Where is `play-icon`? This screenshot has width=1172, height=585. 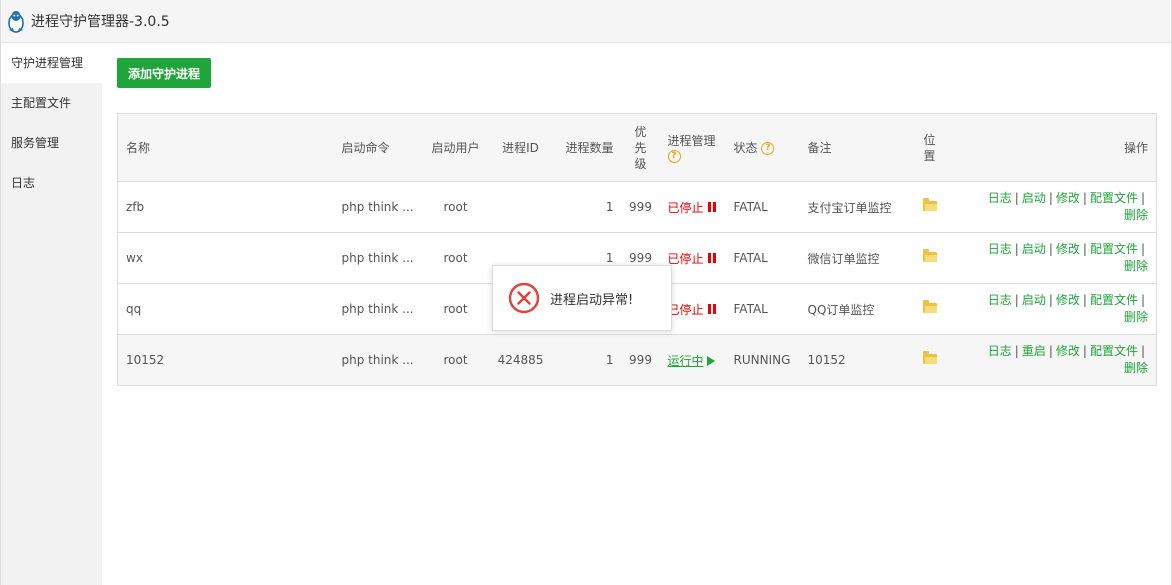 play-icon is located at coordinates (710, 361).